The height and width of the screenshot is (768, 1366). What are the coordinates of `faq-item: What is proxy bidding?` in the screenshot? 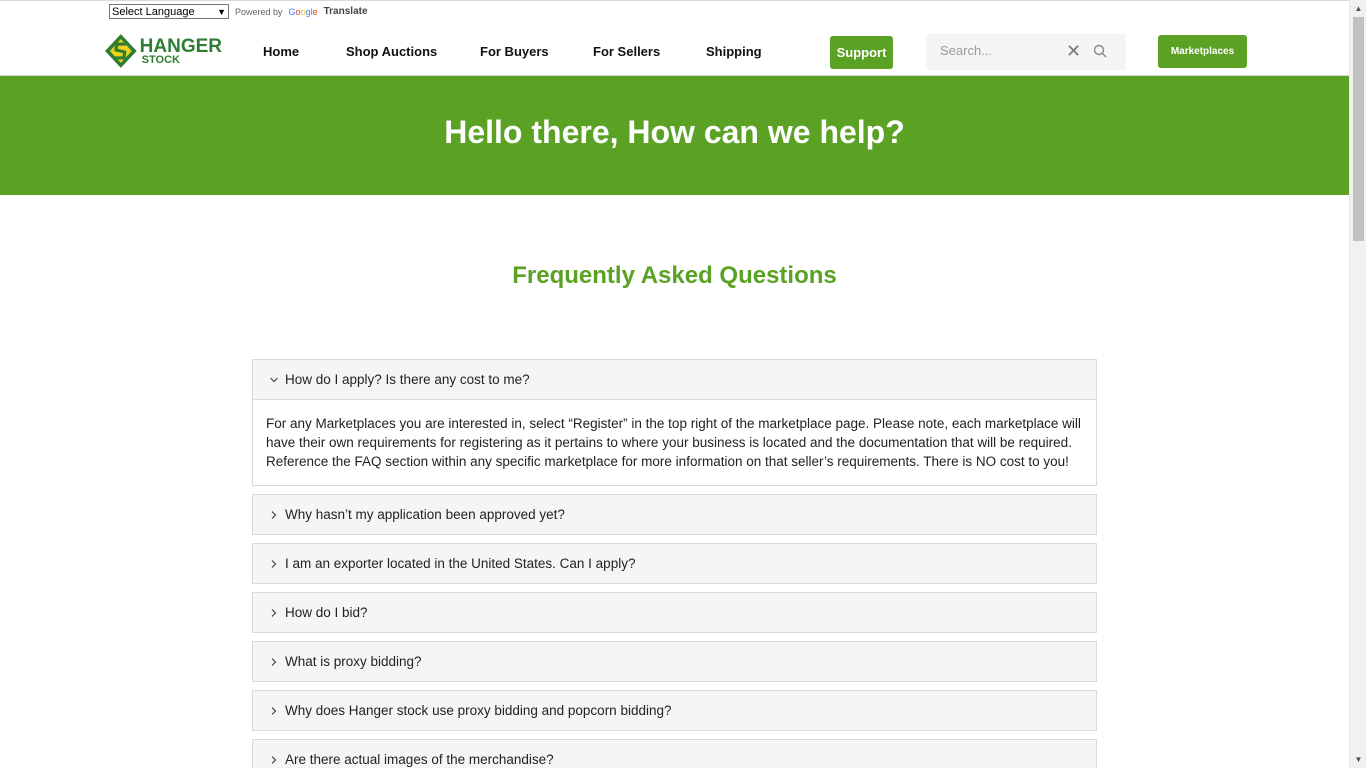 It's located at (674, 661).